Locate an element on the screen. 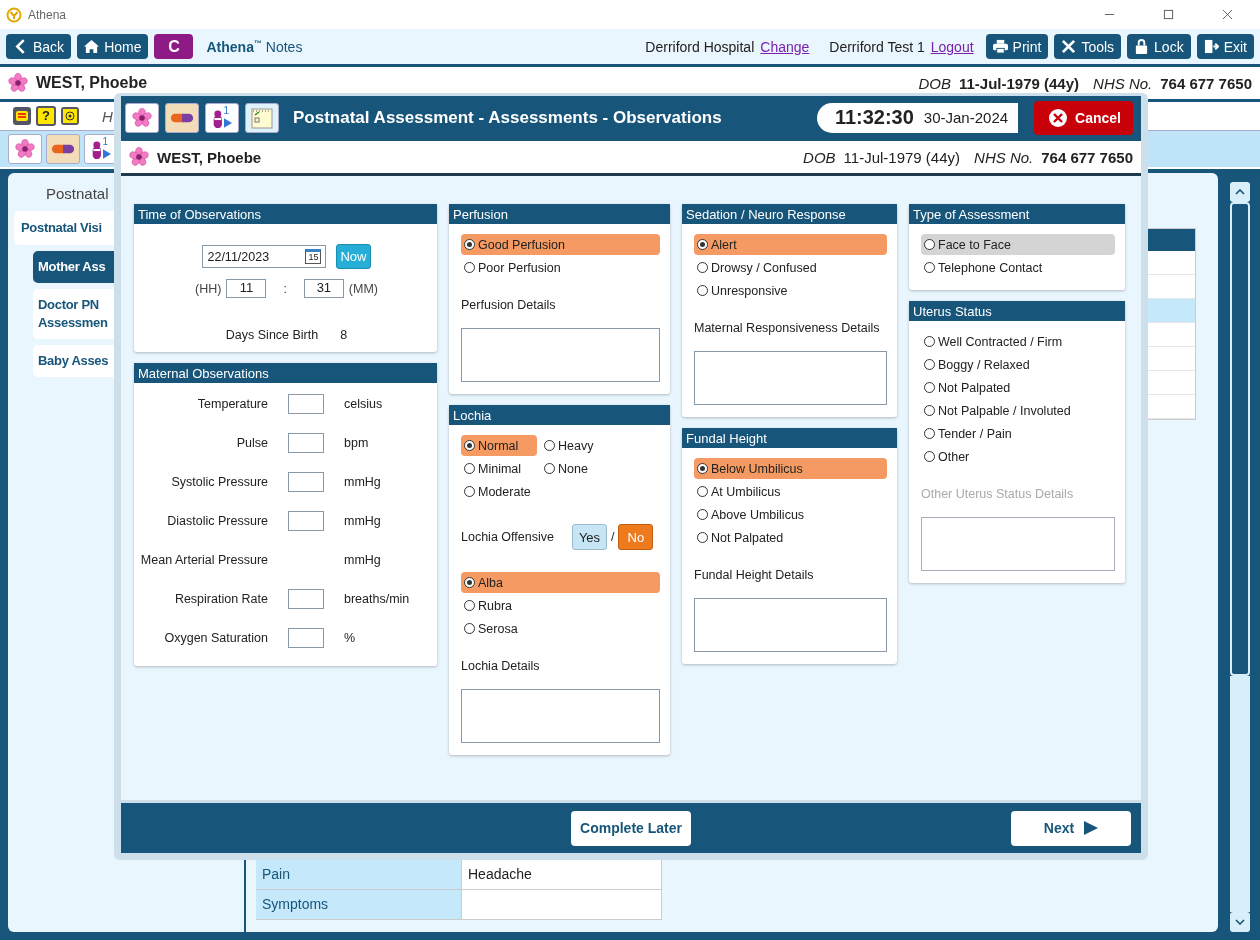 This screenshot has width=1260, height=940. field-label: Lochia Details is located at coordinates (501, 666).